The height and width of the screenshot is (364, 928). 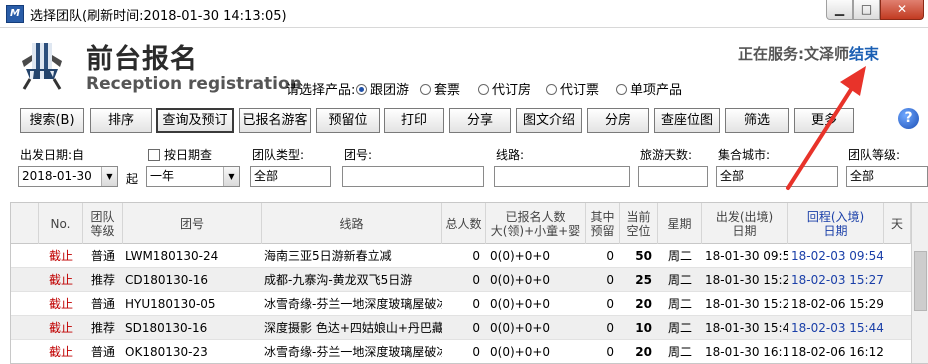 I want to click on vacant-cell: 50, so click(x=643, y=256).